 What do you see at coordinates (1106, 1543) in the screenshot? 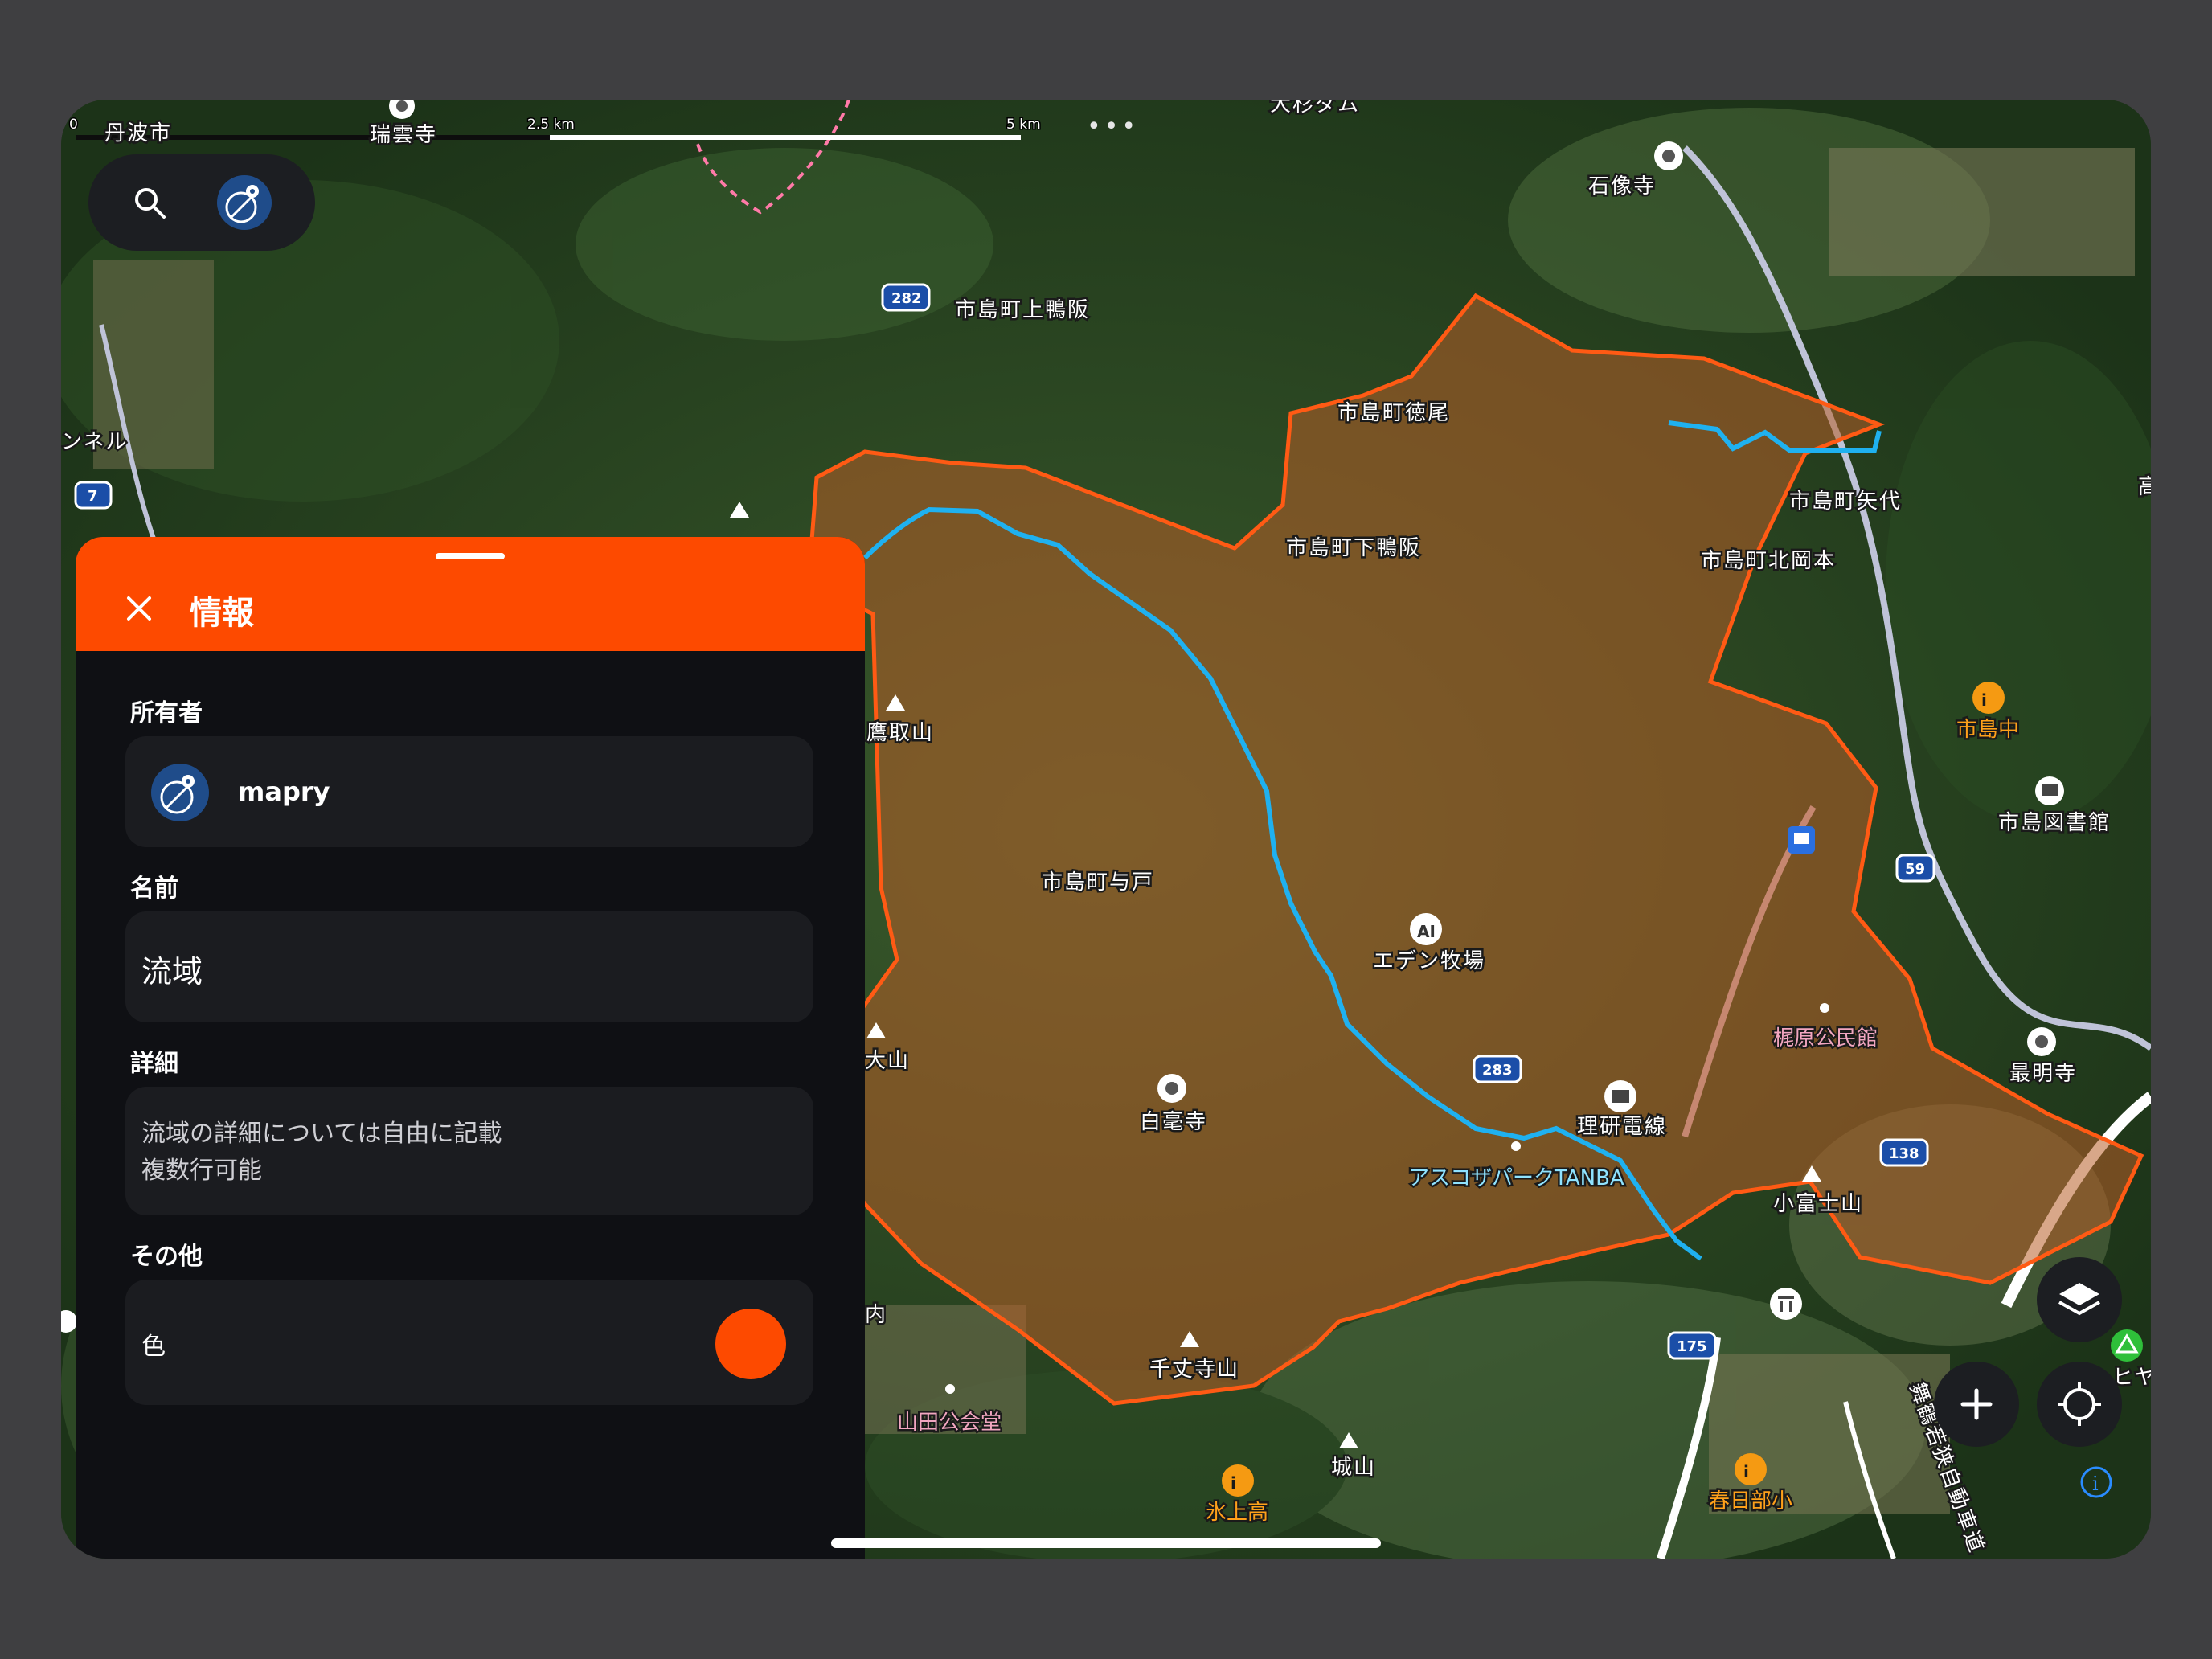
I see `home-indicator` at bounding box center [1106, 1543].